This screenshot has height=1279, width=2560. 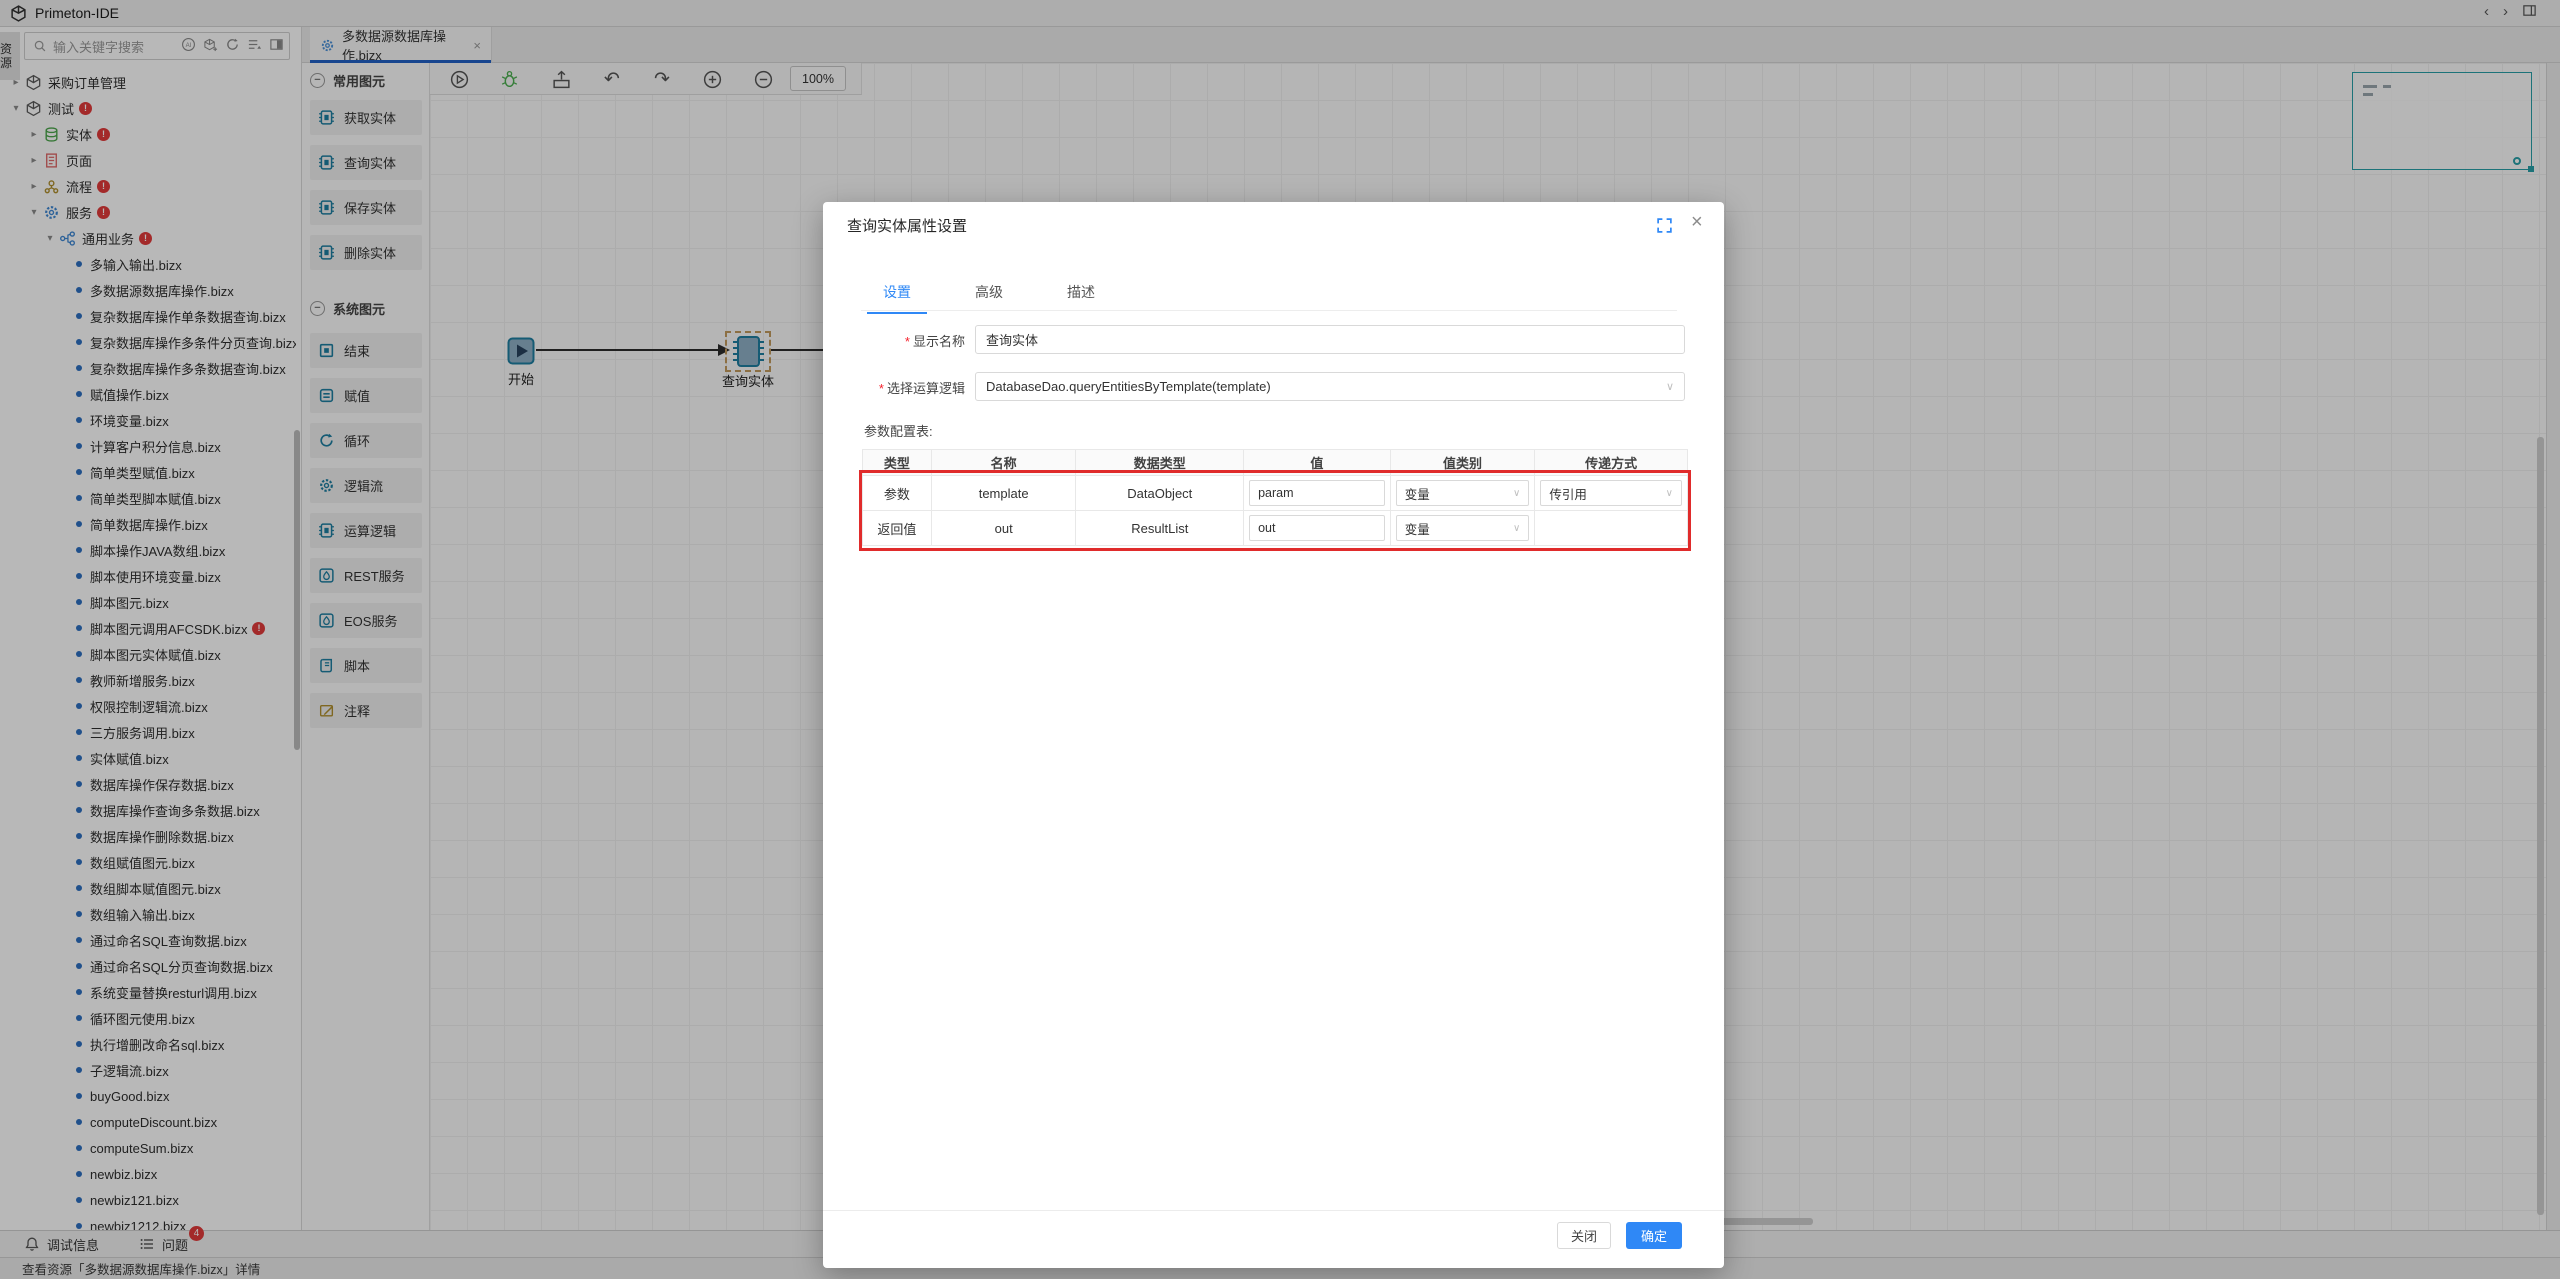 I want to click on field-display-name: * 显示名称 查询实体, so click(x=1273, y=339).